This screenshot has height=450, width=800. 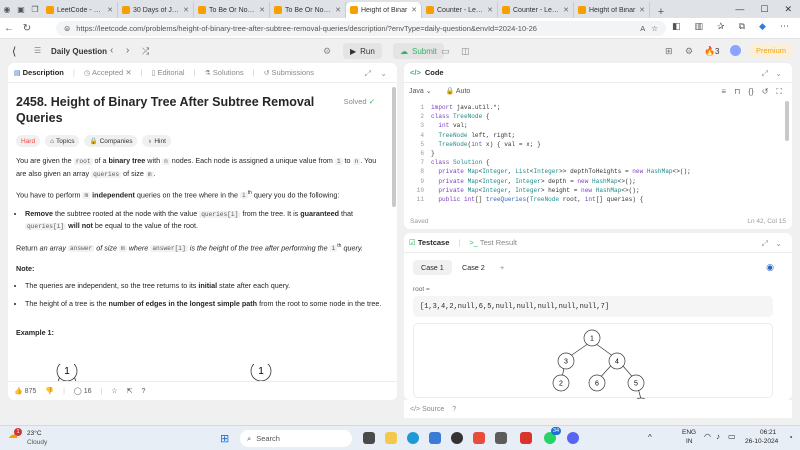 What do you see at coordinates (765, 92) in the screenshot?
I see `reset-icon: ↺` at bounding box center [765, 92].